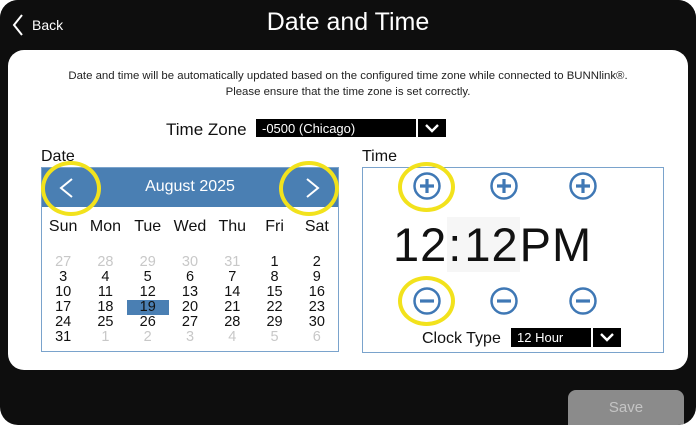  I want to click on minute-value: 12, so click(491, 244).